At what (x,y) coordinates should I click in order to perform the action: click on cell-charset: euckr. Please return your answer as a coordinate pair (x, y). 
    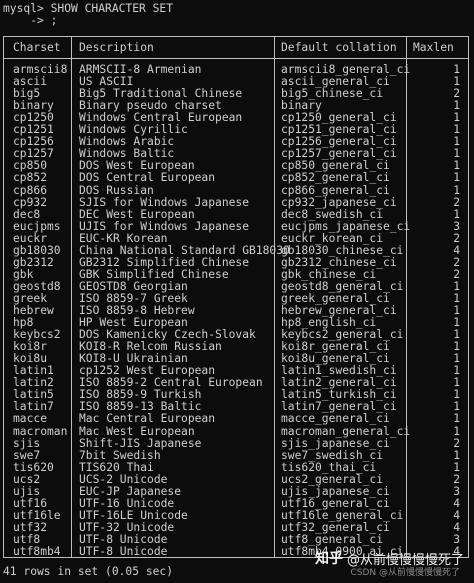
    Looking at the image, I should click on (30, 238).